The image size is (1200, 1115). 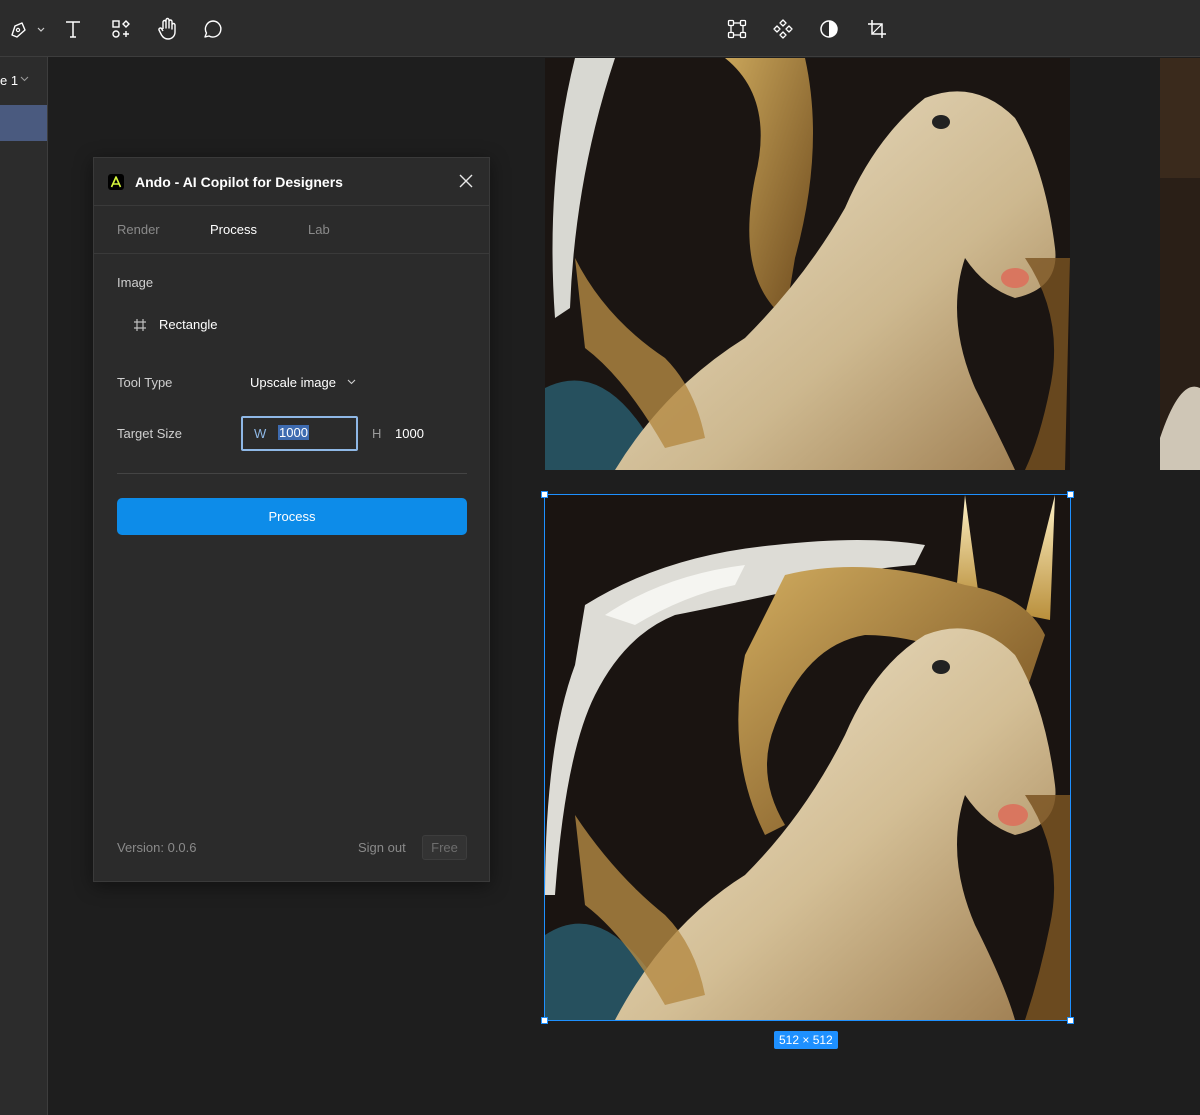 I want to click on height-prefix: H, so click(x=377, y=433).